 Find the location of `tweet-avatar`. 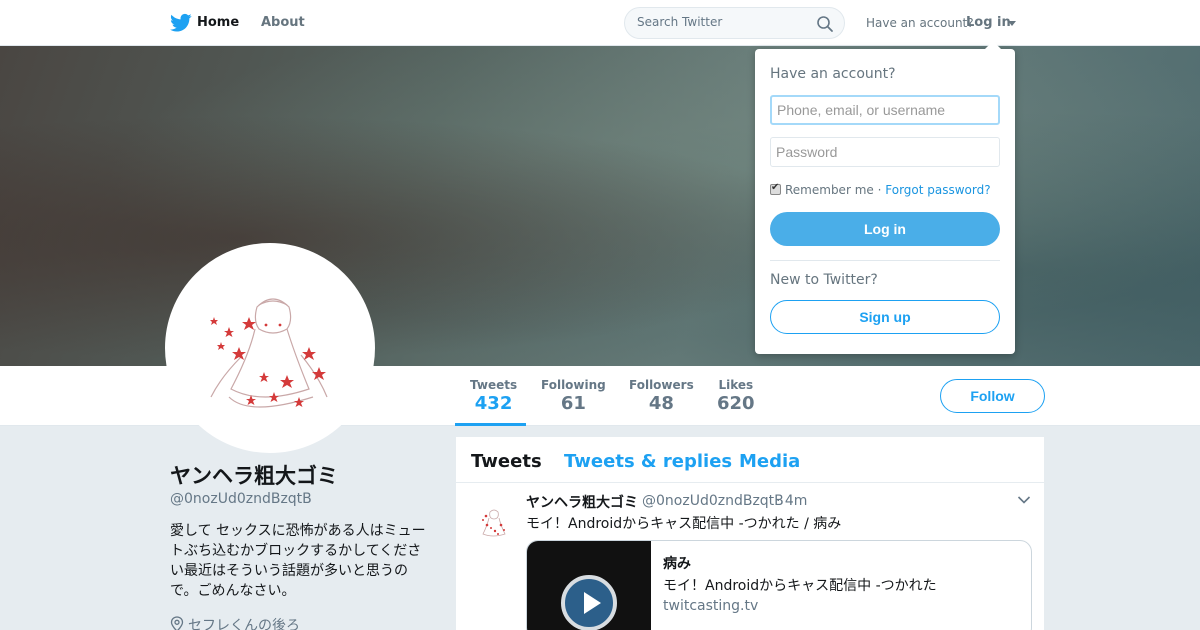

tweet-avatar is located at coordinates (494, 522).